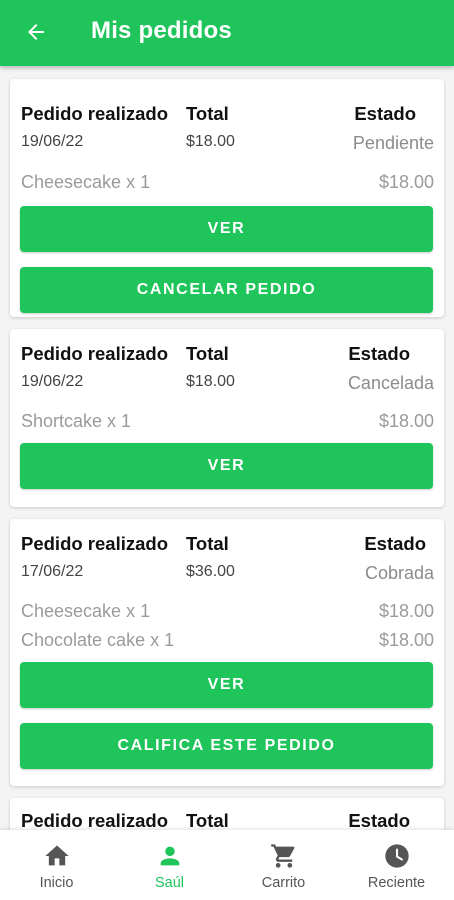 The width and height of the screenshot is (454, 900). I want to click on order-total: $36.00, so click(210, 571).